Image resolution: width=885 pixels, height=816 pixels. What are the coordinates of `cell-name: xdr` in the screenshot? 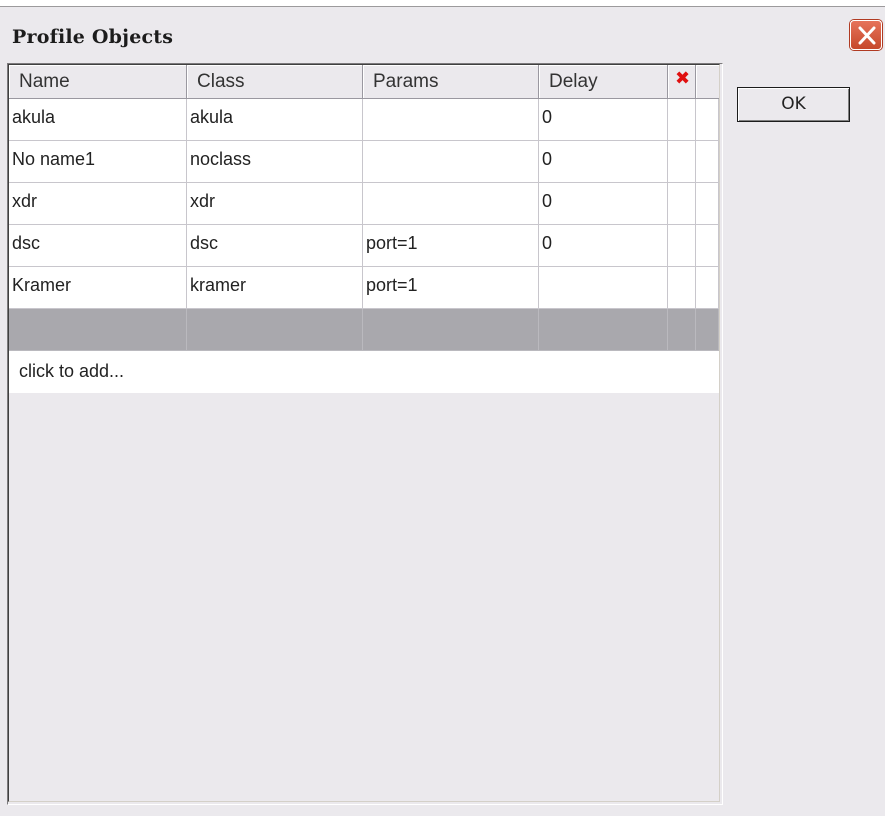 It's located at (98, 204).